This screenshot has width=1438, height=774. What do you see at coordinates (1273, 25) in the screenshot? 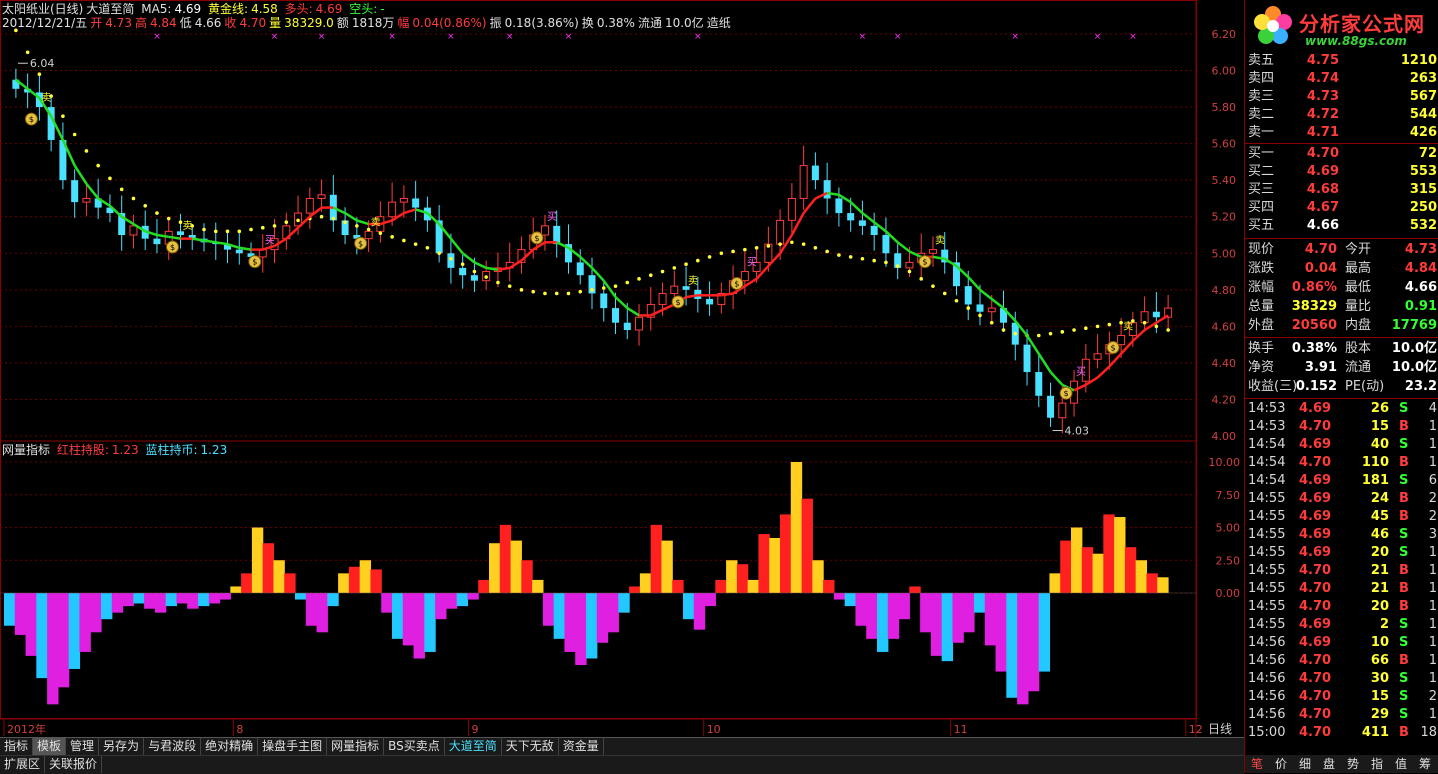
I see `flower-logo-icon` at bounding box center [1273, 25].